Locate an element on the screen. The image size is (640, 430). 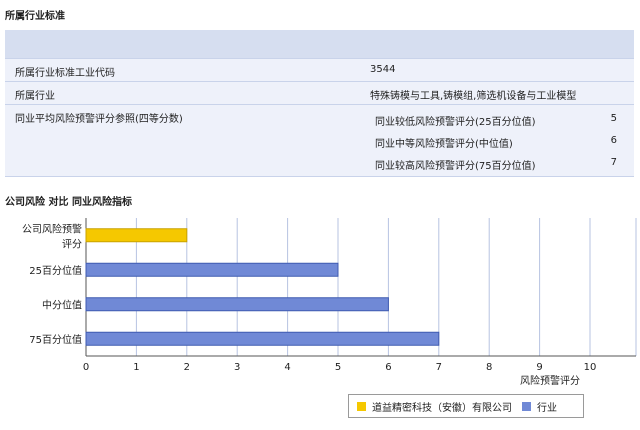
ref-item-value: 6 is located at coordinates (613, 140).